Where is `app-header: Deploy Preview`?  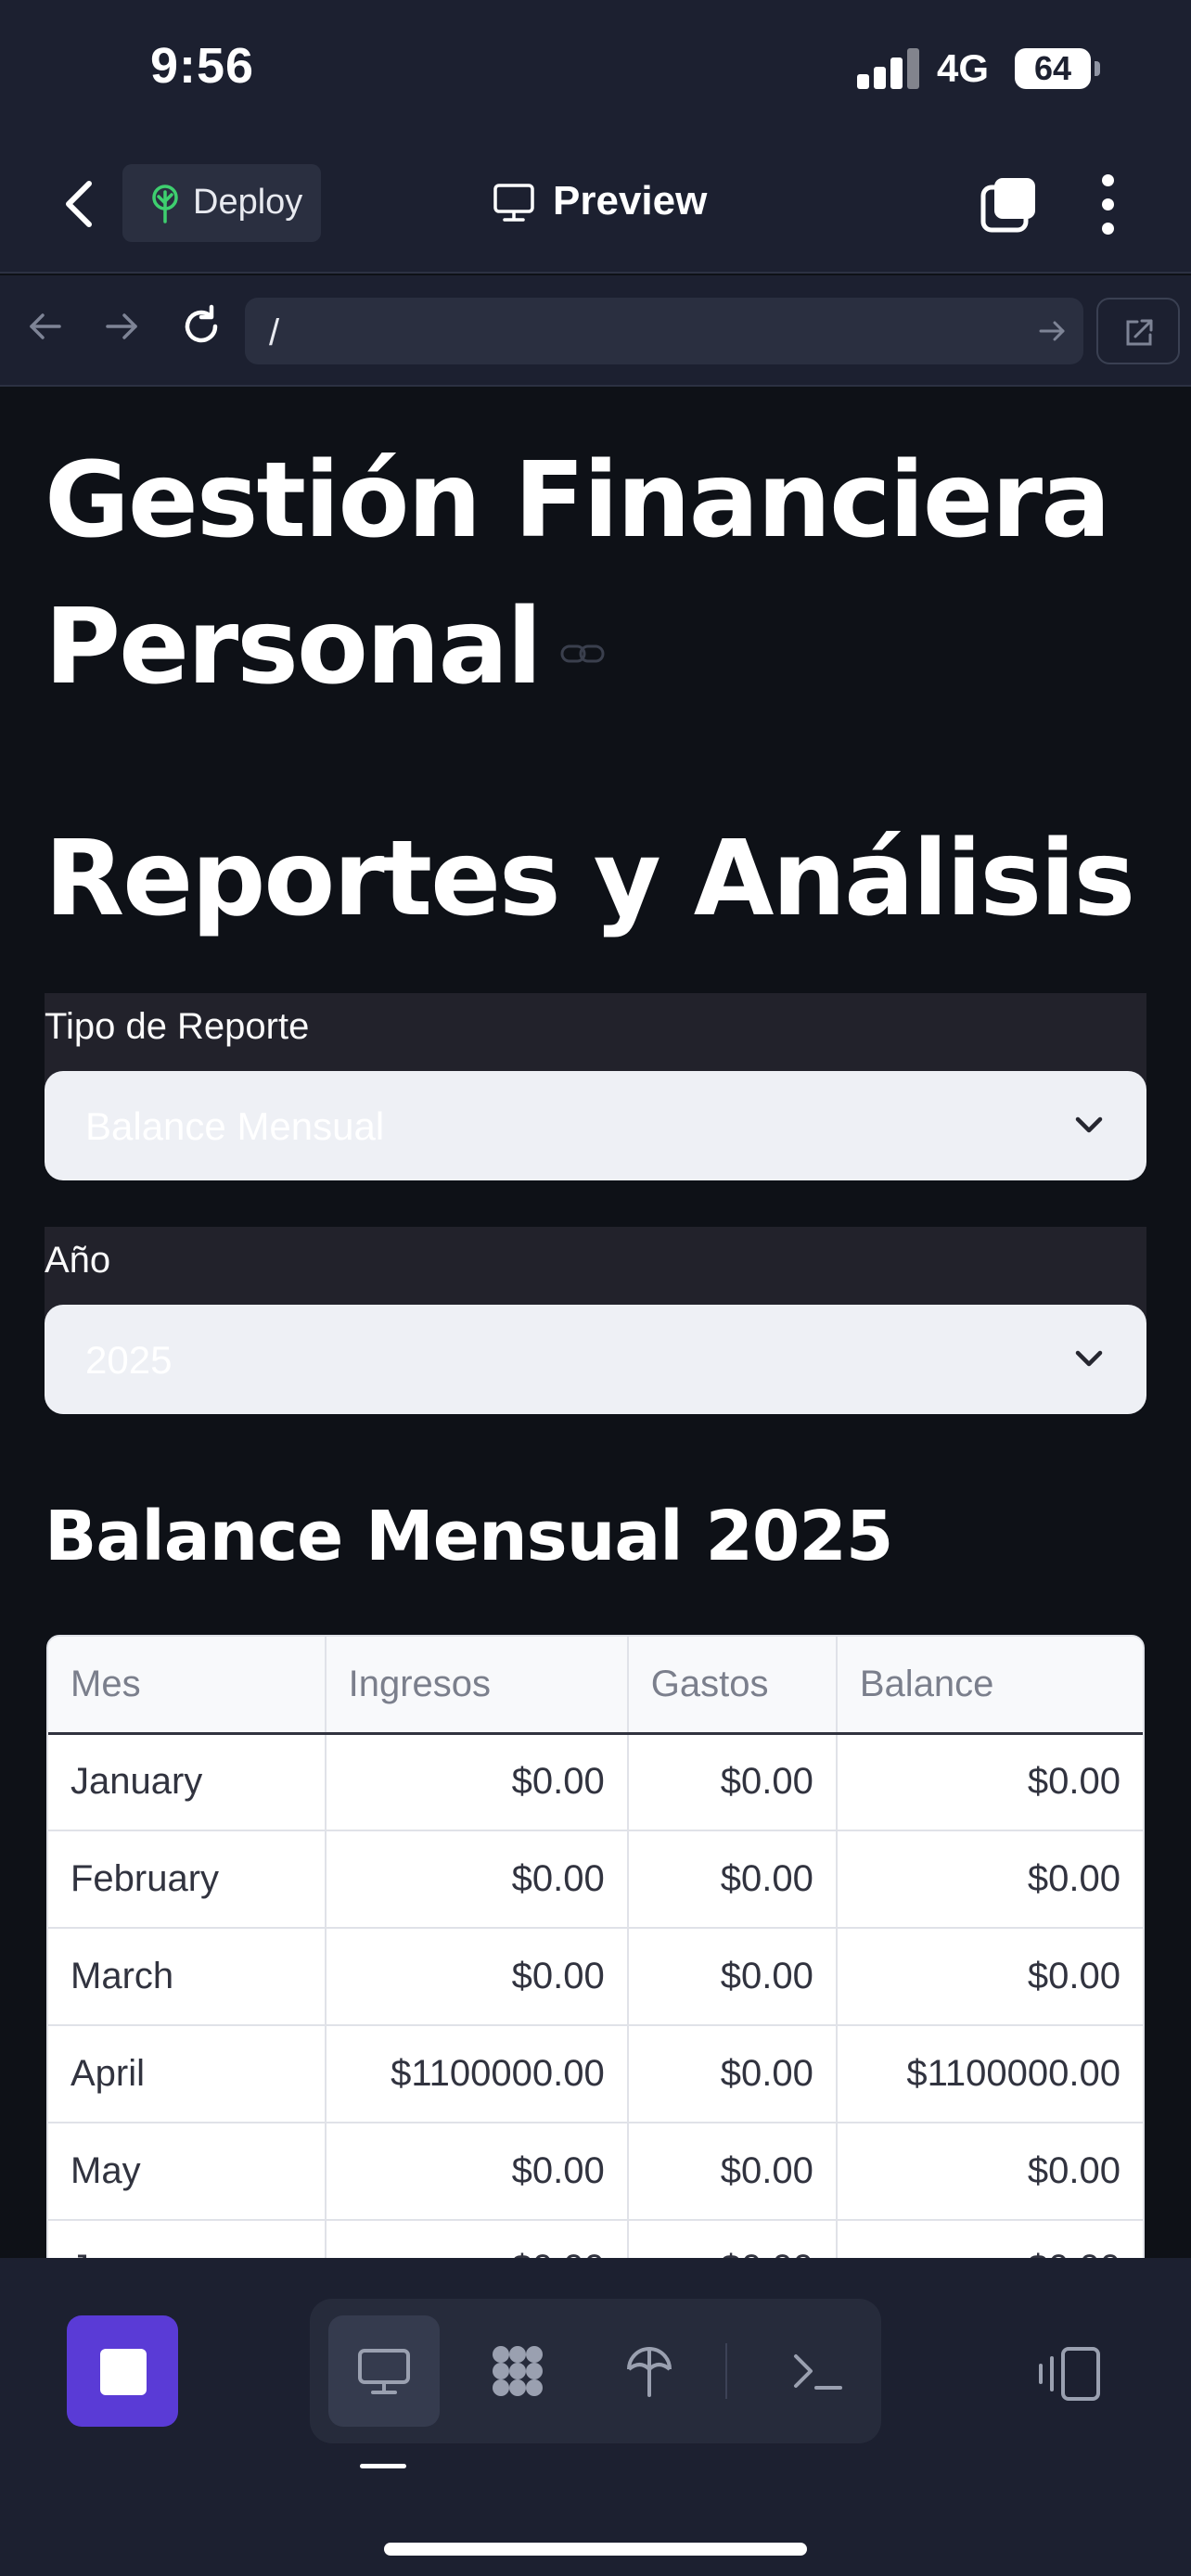 app-header: Deploy Preview is located at coordinates (595, 207).